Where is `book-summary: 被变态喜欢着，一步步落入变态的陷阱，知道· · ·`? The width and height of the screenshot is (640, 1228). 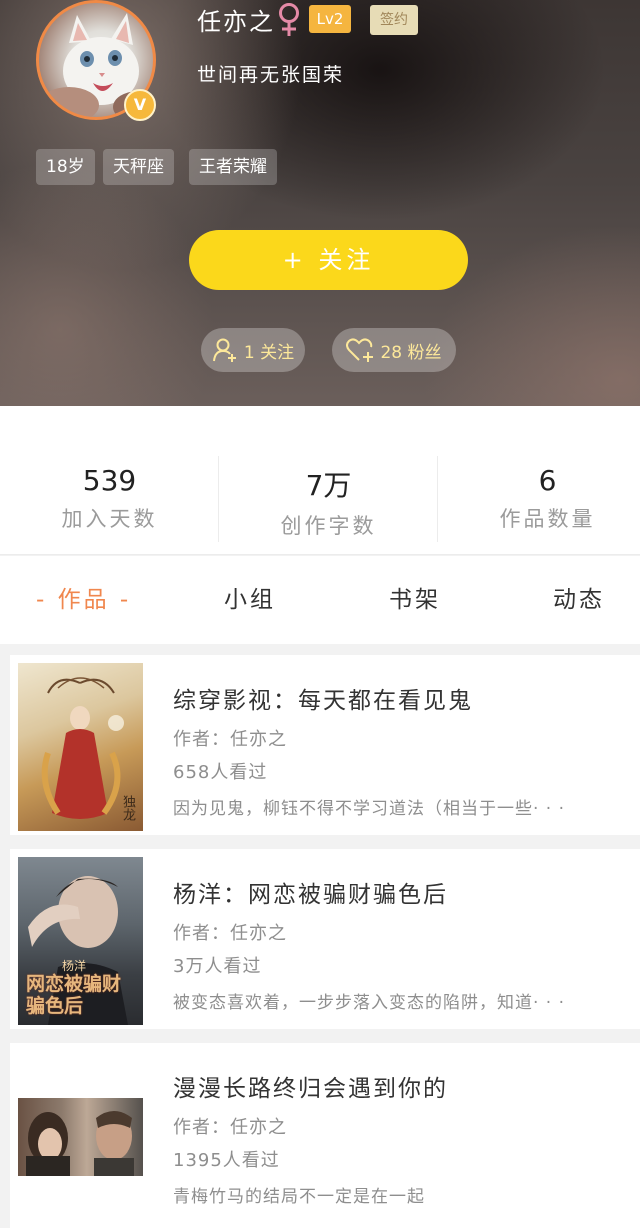 book-summary: 被变态喜欢着，一步步落入变态的陷阱，知道· · · is located at coordinates (369, 1003).